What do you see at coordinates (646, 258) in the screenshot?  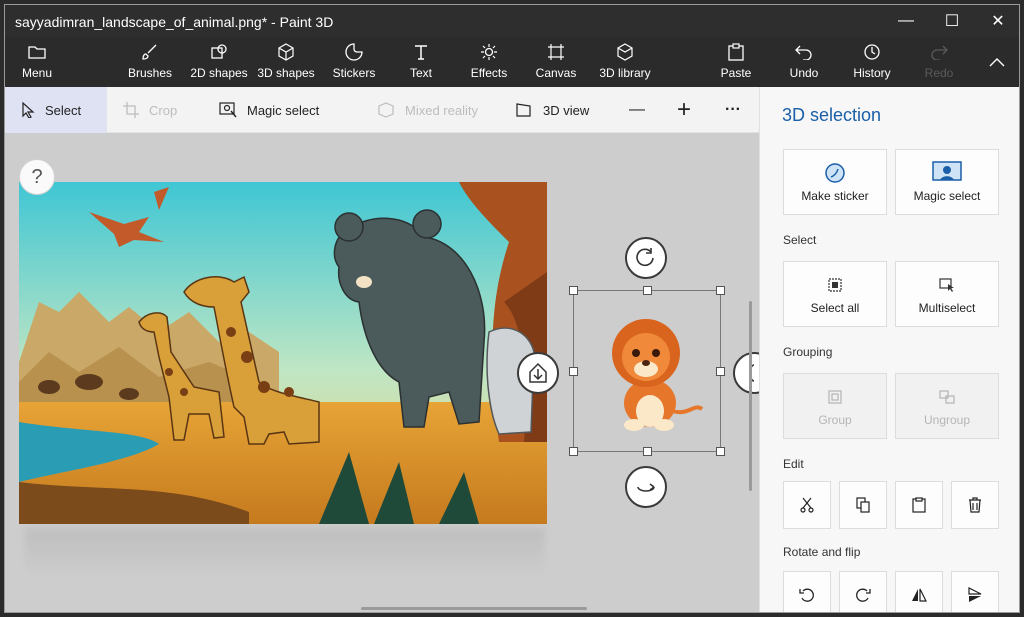 I see `rotate-z-handle` at bounding box center [646, 258].